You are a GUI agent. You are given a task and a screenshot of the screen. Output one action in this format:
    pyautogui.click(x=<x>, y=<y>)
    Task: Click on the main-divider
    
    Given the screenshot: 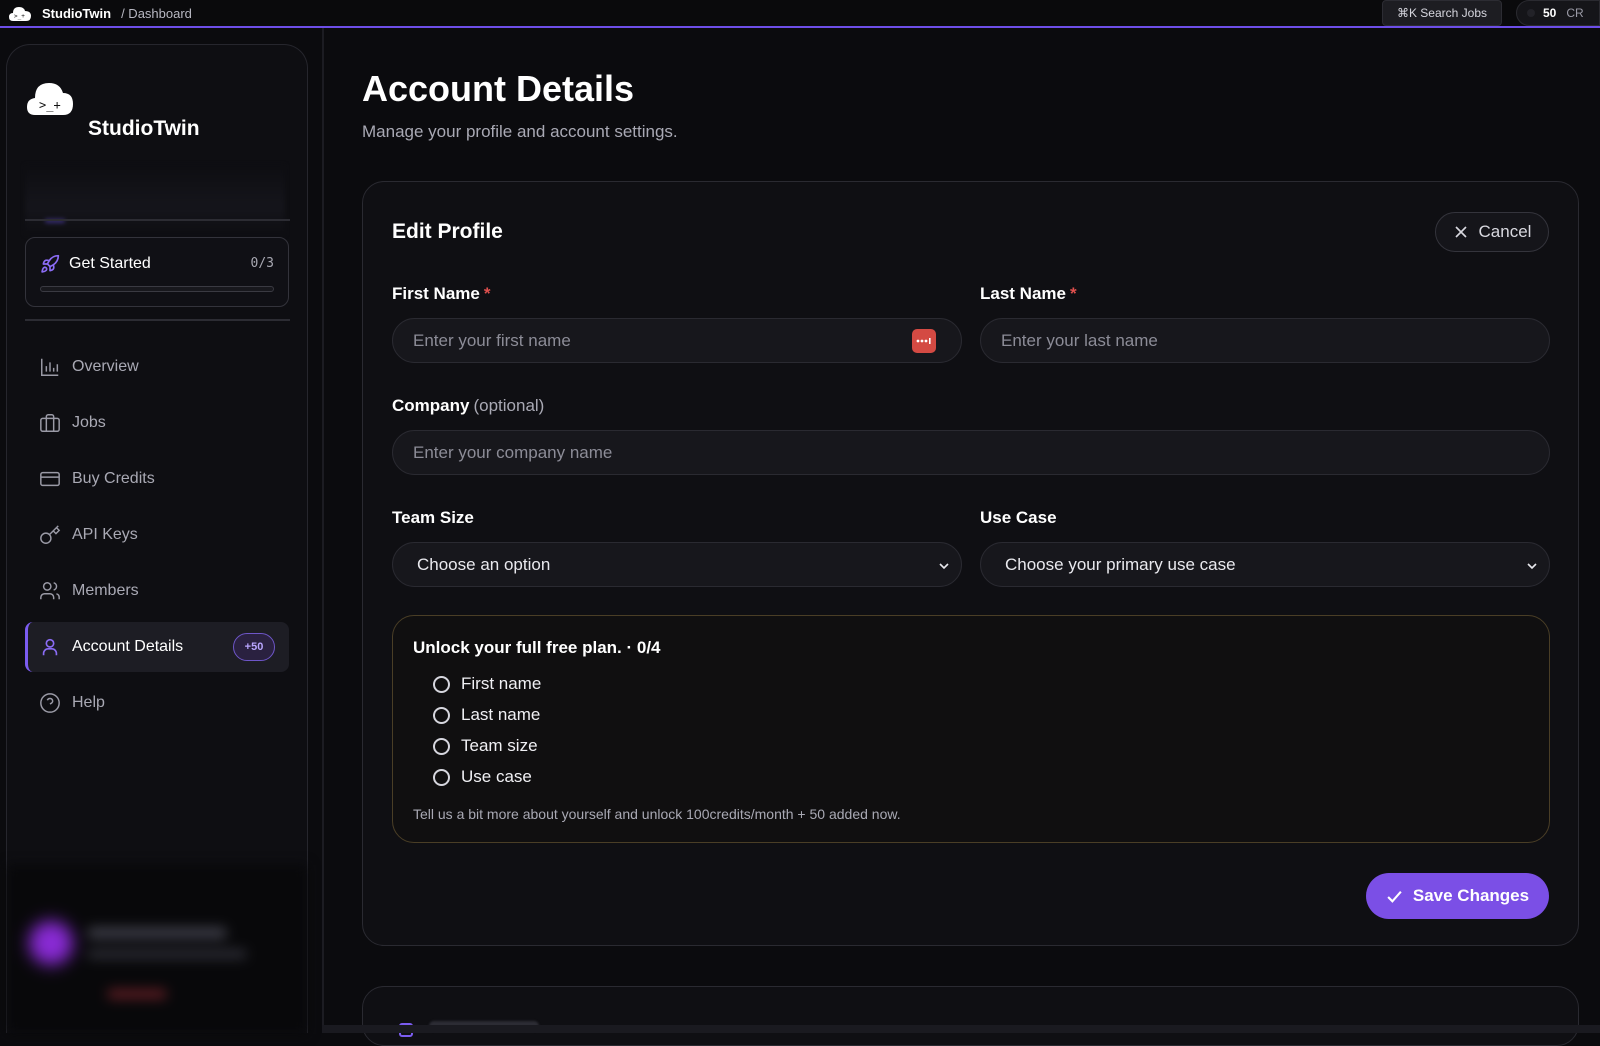 What is the action you would take?
    pyautogui.click(x=323, y=530)
    